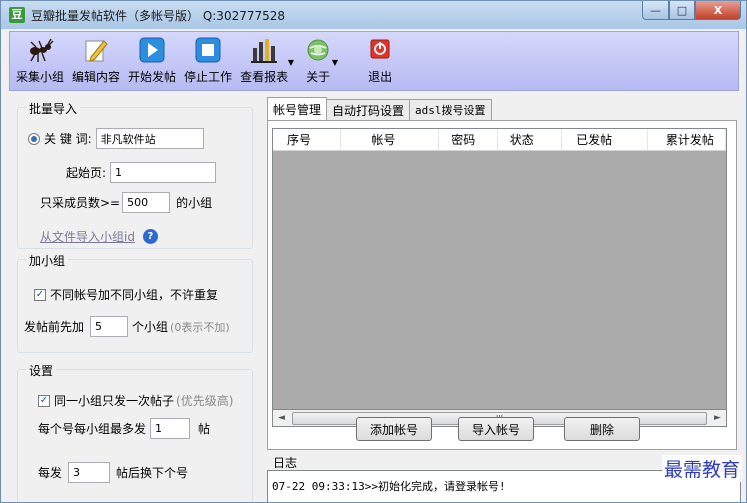 The image size is (747, 503). I want to click on batch-import-title: 批量导入, so click(53, 108).